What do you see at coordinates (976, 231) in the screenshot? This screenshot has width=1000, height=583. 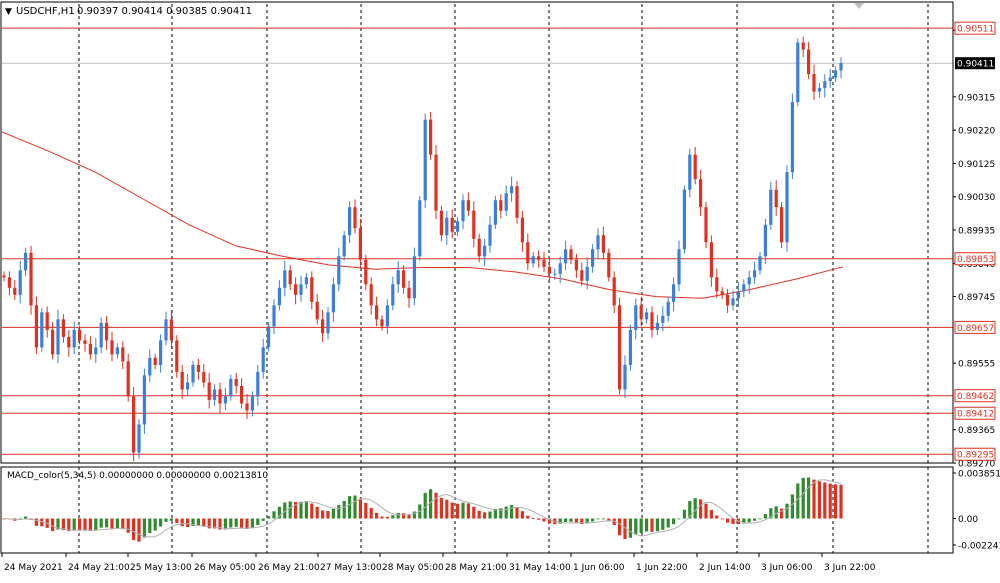 I see `price-tick-label: 0.89935` at bounding box center [976, 231].